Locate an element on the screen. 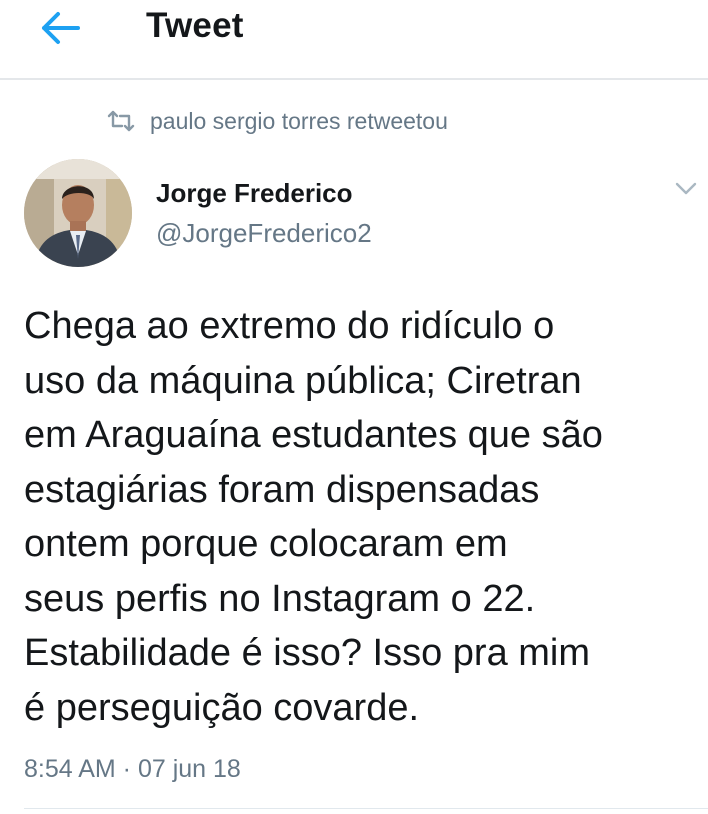 This screenshot has width=708, height=814. back-button is located at coordinates (60, 28).